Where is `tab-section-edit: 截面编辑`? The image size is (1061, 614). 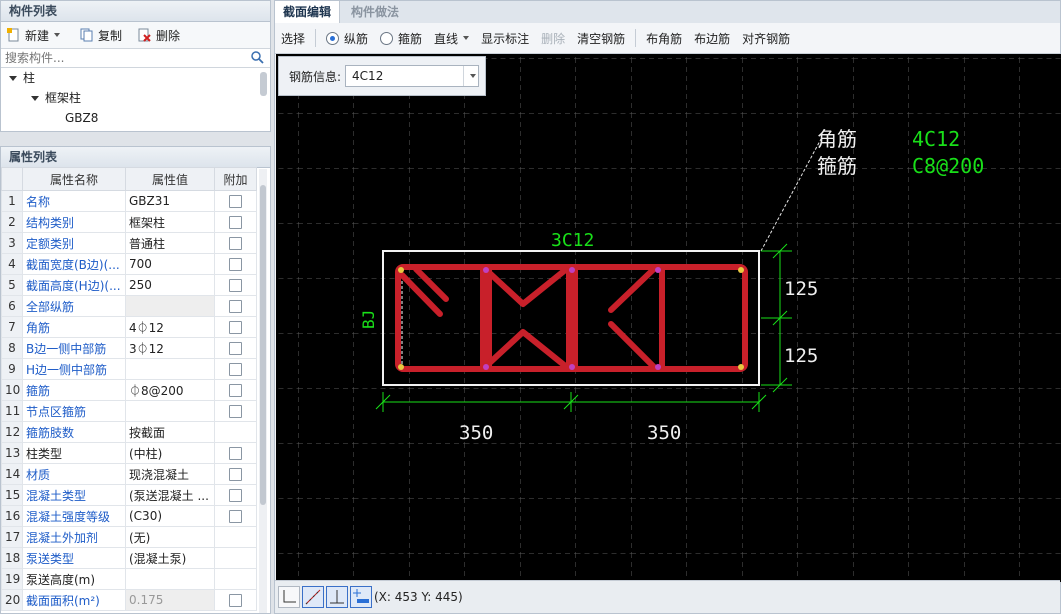 tab-section-edit: 截面编辑 is located at coordinates (308, 12).